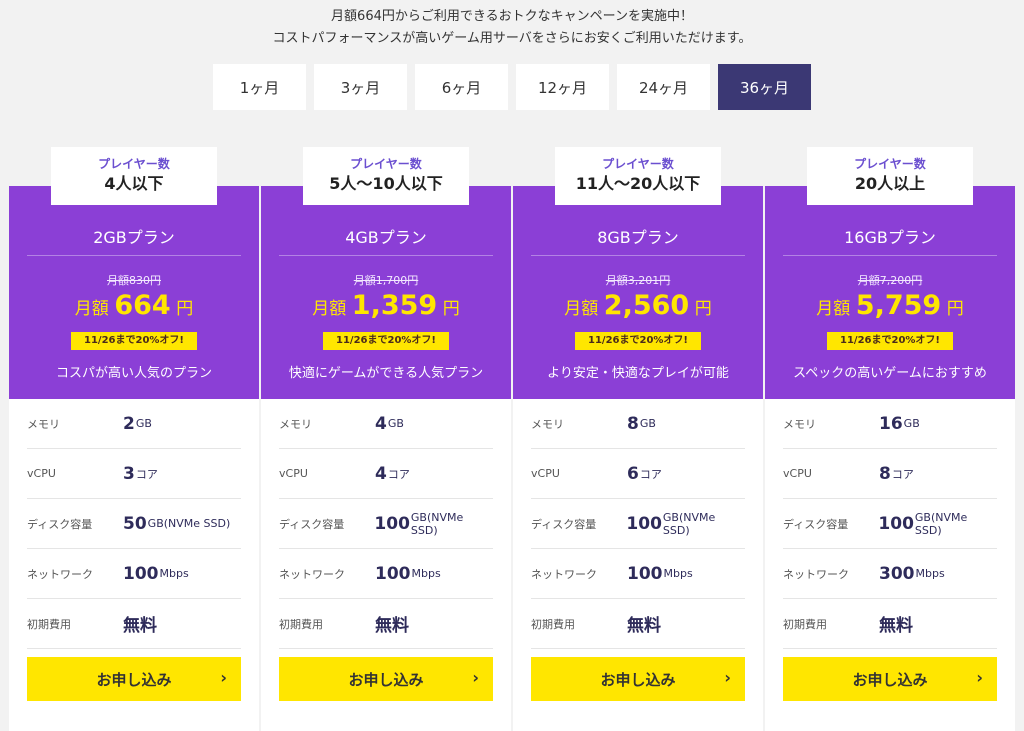 The width and height of the screenshot is (1024, 731). I want to click on plan-description: コスパが高い人気のプラン, so click(133, 373).